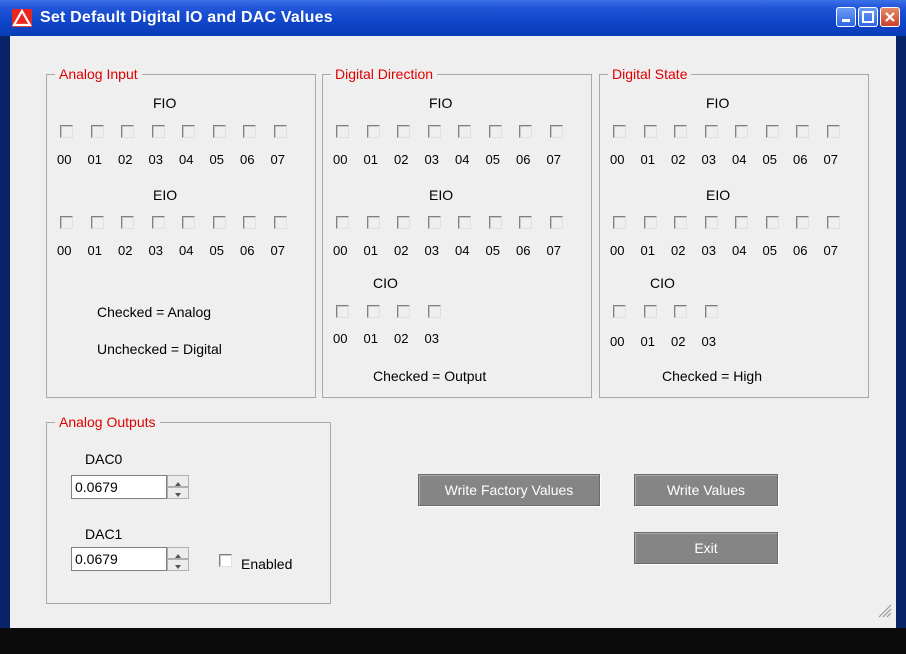 The image size is (906, 654). Describe the element at coordinates (441, 195) in the screenshot. I see `digital-direction-eio-label: EIO` at that location.